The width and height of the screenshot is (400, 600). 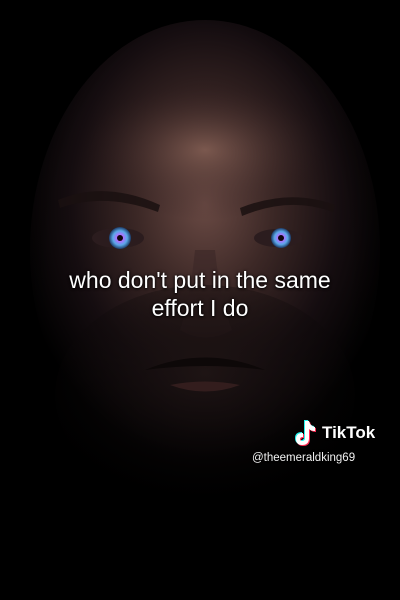 What do you see at coordinates (304, 458) in the screenshot?
I see `creator-handle: @theemeraldking69` at bounding box center [304, 458].